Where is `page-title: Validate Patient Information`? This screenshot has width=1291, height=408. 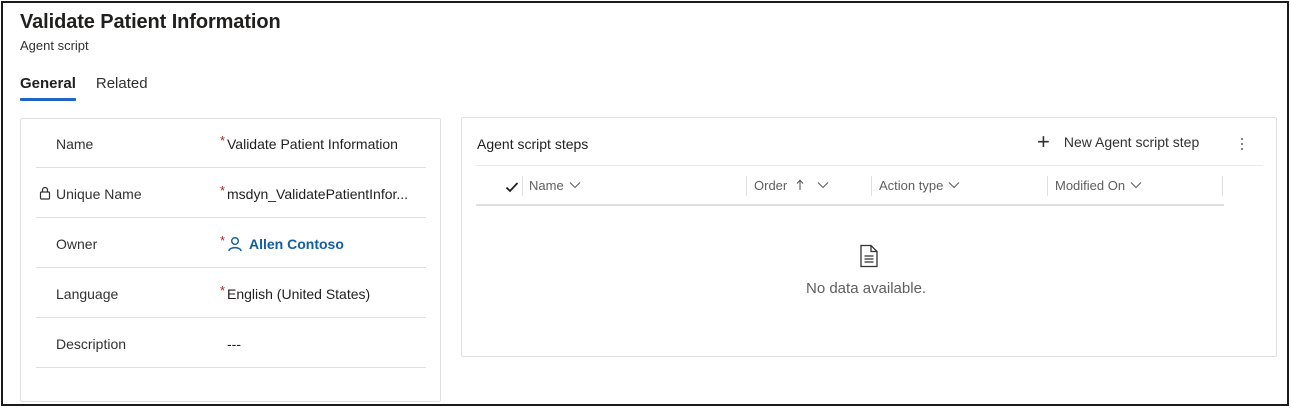
page-title: Validate Patient Information is located at coordinates (150, 22).